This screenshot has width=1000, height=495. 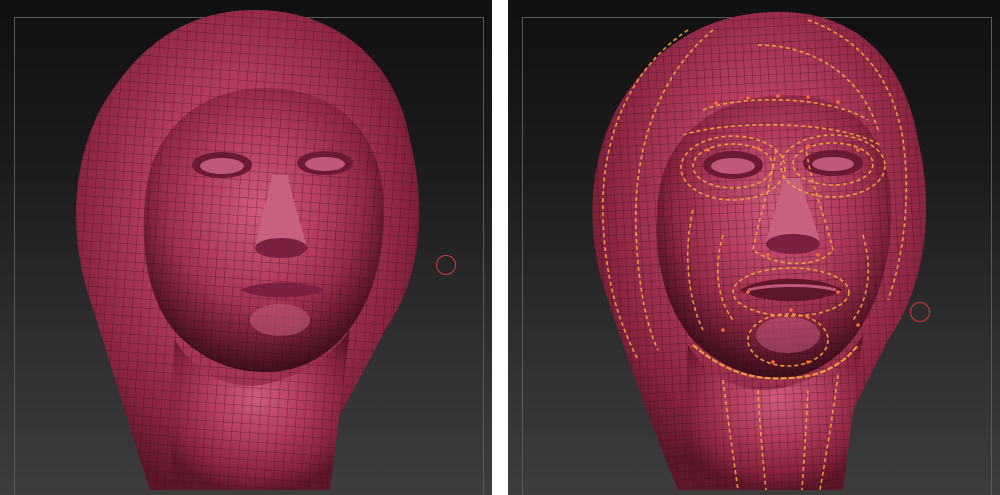 I want to click on panel-divider, so click(x=500, y=247).